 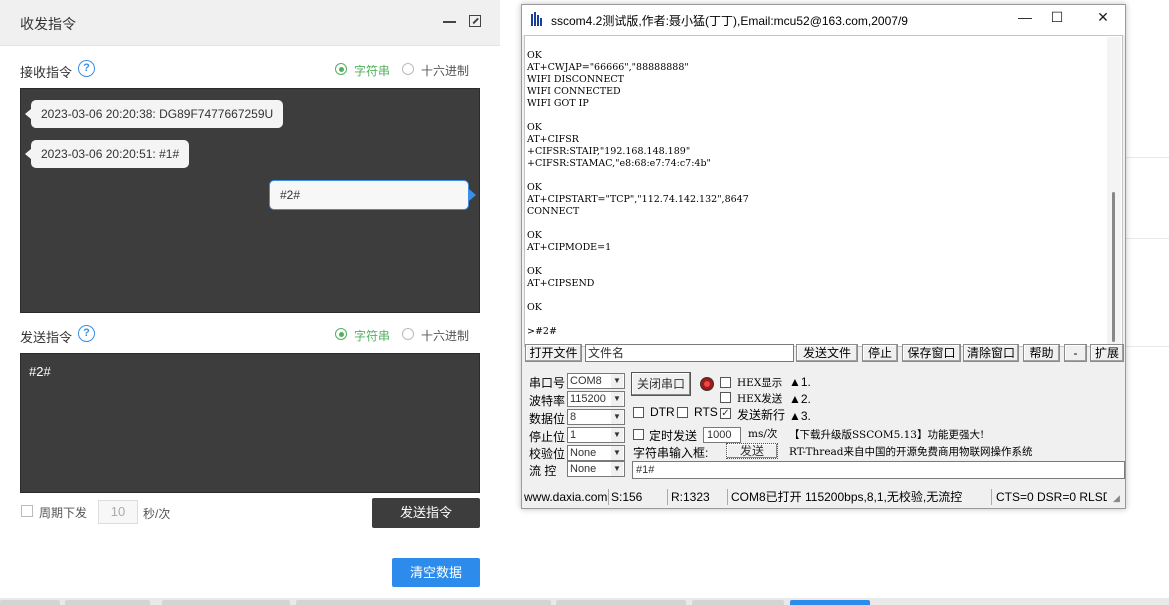 What do you see at coordinates (547, 383) in the screenshot?
I see `port-label: 串口号` at bounding box center [547, 383].